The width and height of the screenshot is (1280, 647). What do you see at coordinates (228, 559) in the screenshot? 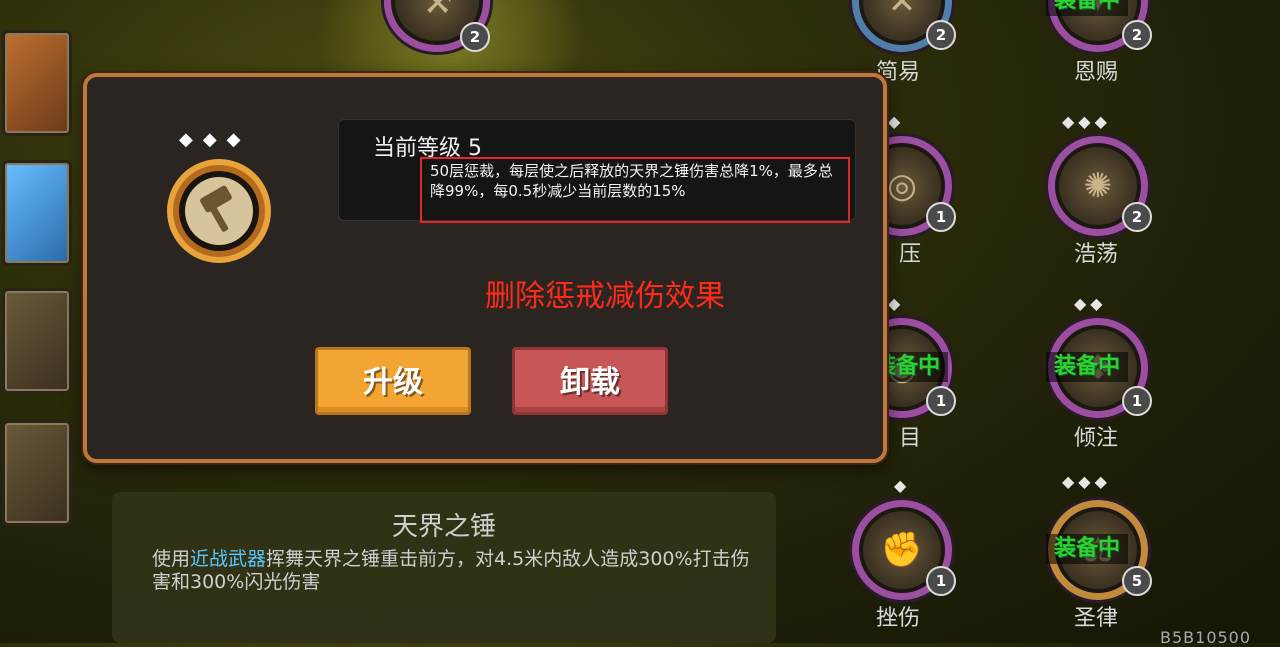
I see `desc-highlight: 近战武器` at bounding box center [228, 559].